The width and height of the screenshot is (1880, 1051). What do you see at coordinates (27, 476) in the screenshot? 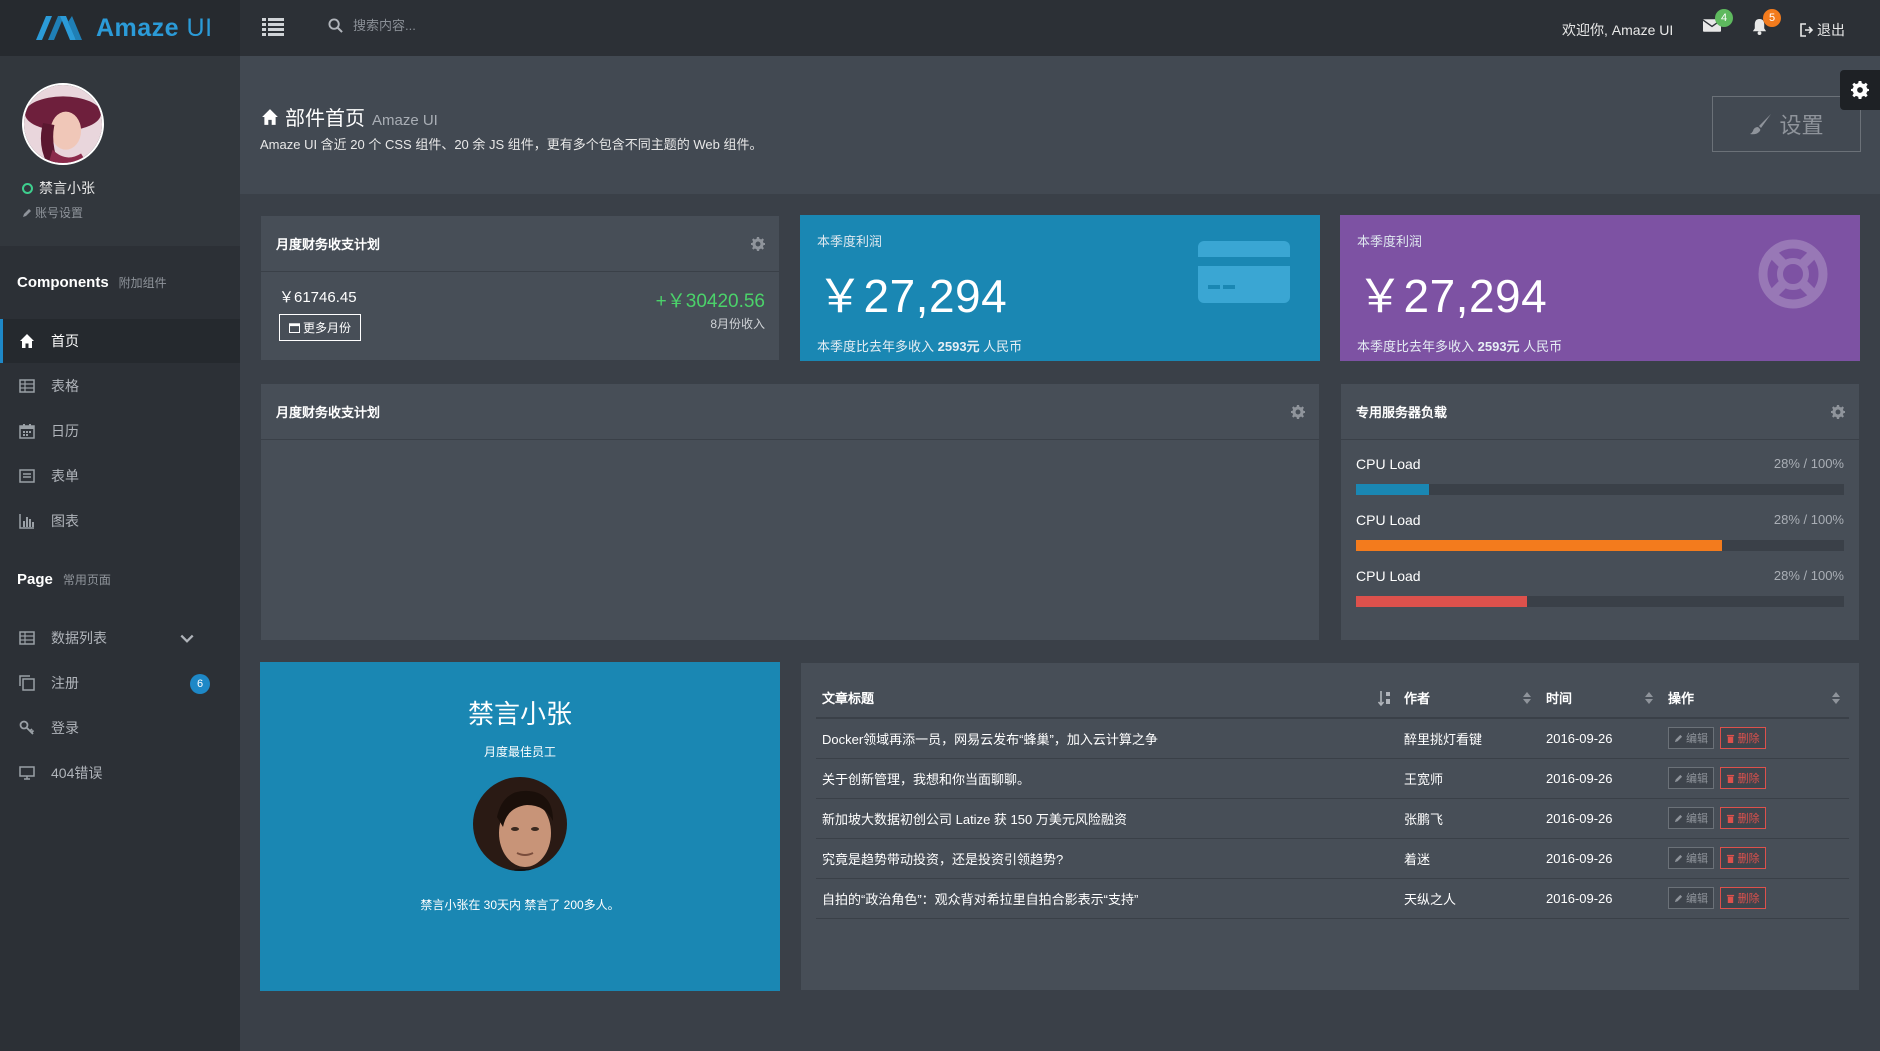
I see `form-icon` at bounding box center [27, 476].